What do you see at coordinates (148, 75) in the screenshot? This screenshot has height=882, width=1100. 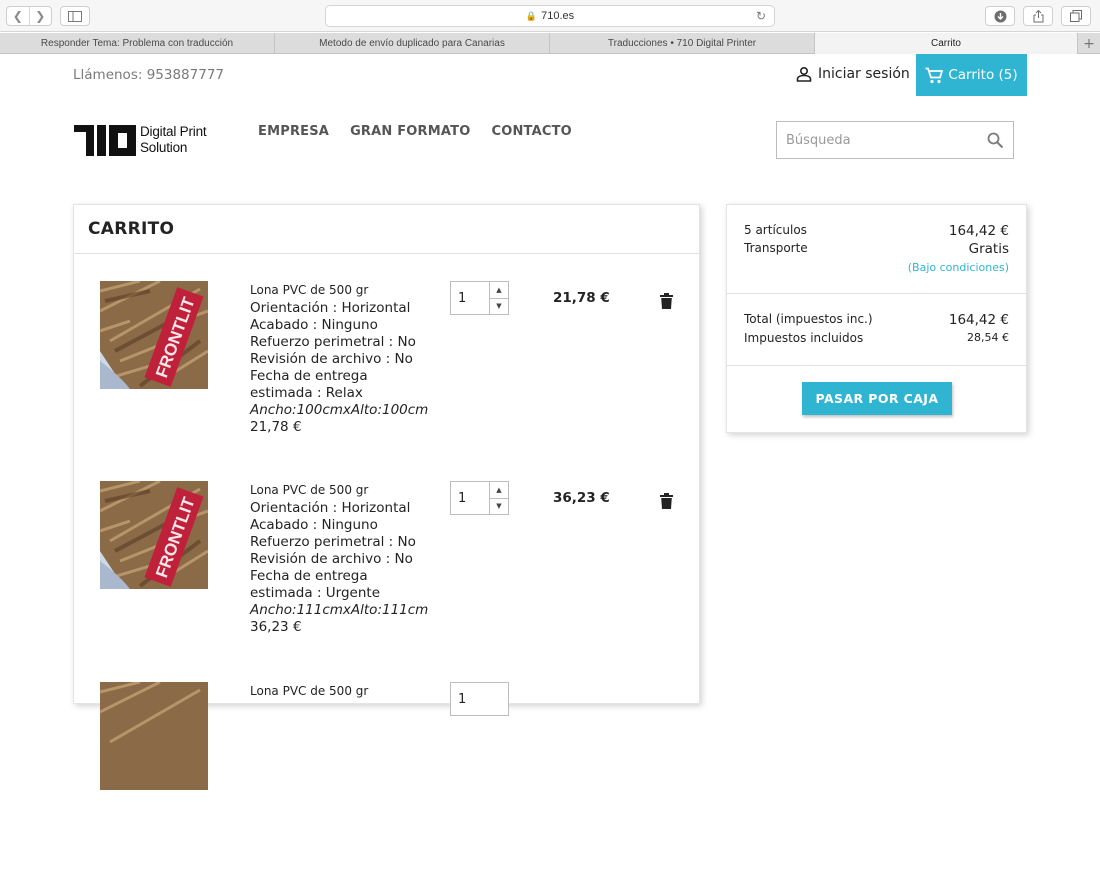 I see `contact-phone: Llámenos: 953887777` at bounding box center [148, 75].